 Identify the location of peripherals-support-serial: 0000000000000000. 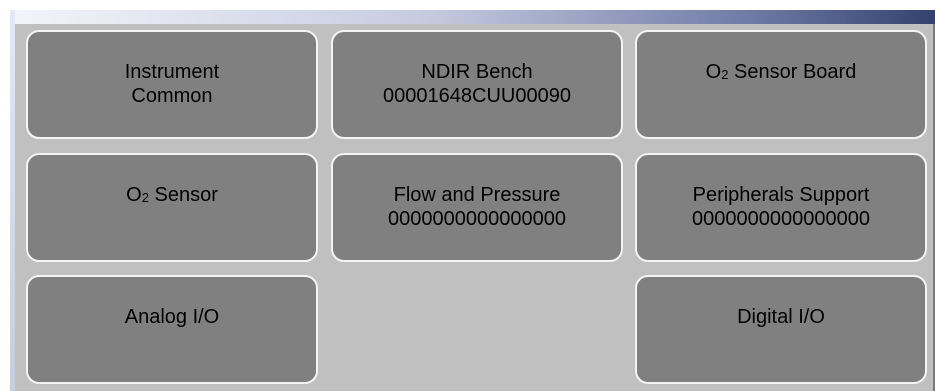
(781, 219).